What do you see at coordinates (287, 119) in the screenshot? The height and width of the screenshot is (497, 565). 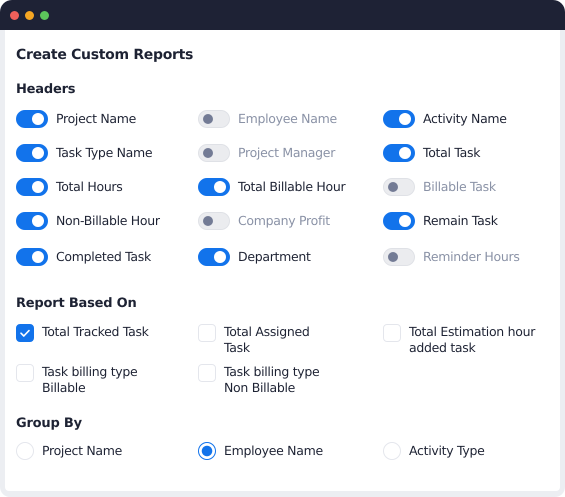 I see `toggle-label: Employee Name` at bounding box center [287, 119].